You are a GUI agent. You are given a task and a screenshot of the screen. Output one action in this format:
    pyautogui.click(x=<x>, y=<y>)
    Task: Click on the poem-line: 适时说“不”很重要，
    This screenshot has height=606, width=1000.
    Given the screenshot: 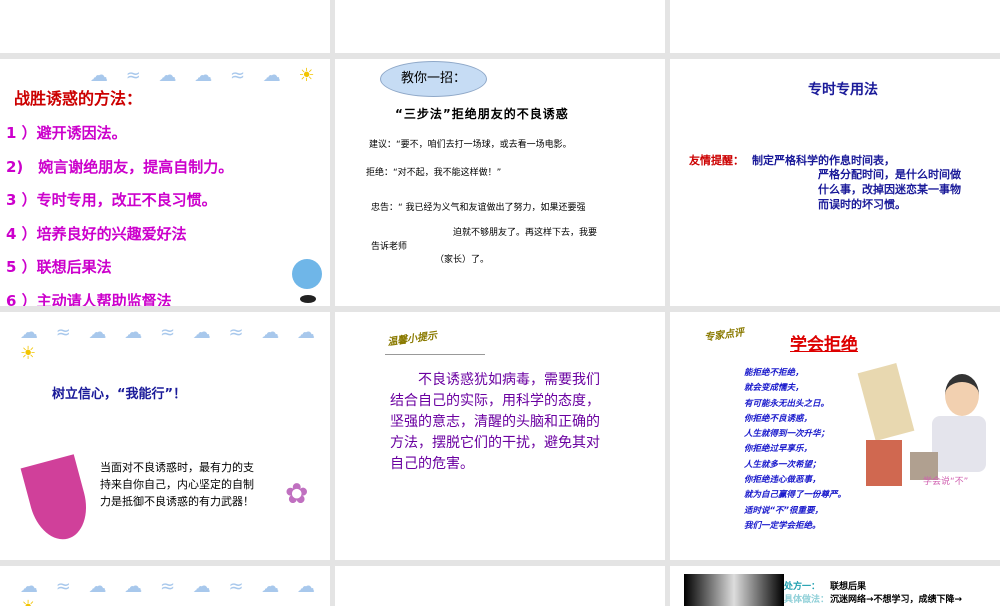 What is the action you would take?
    pyautogui.click(x=783, y=510)
    